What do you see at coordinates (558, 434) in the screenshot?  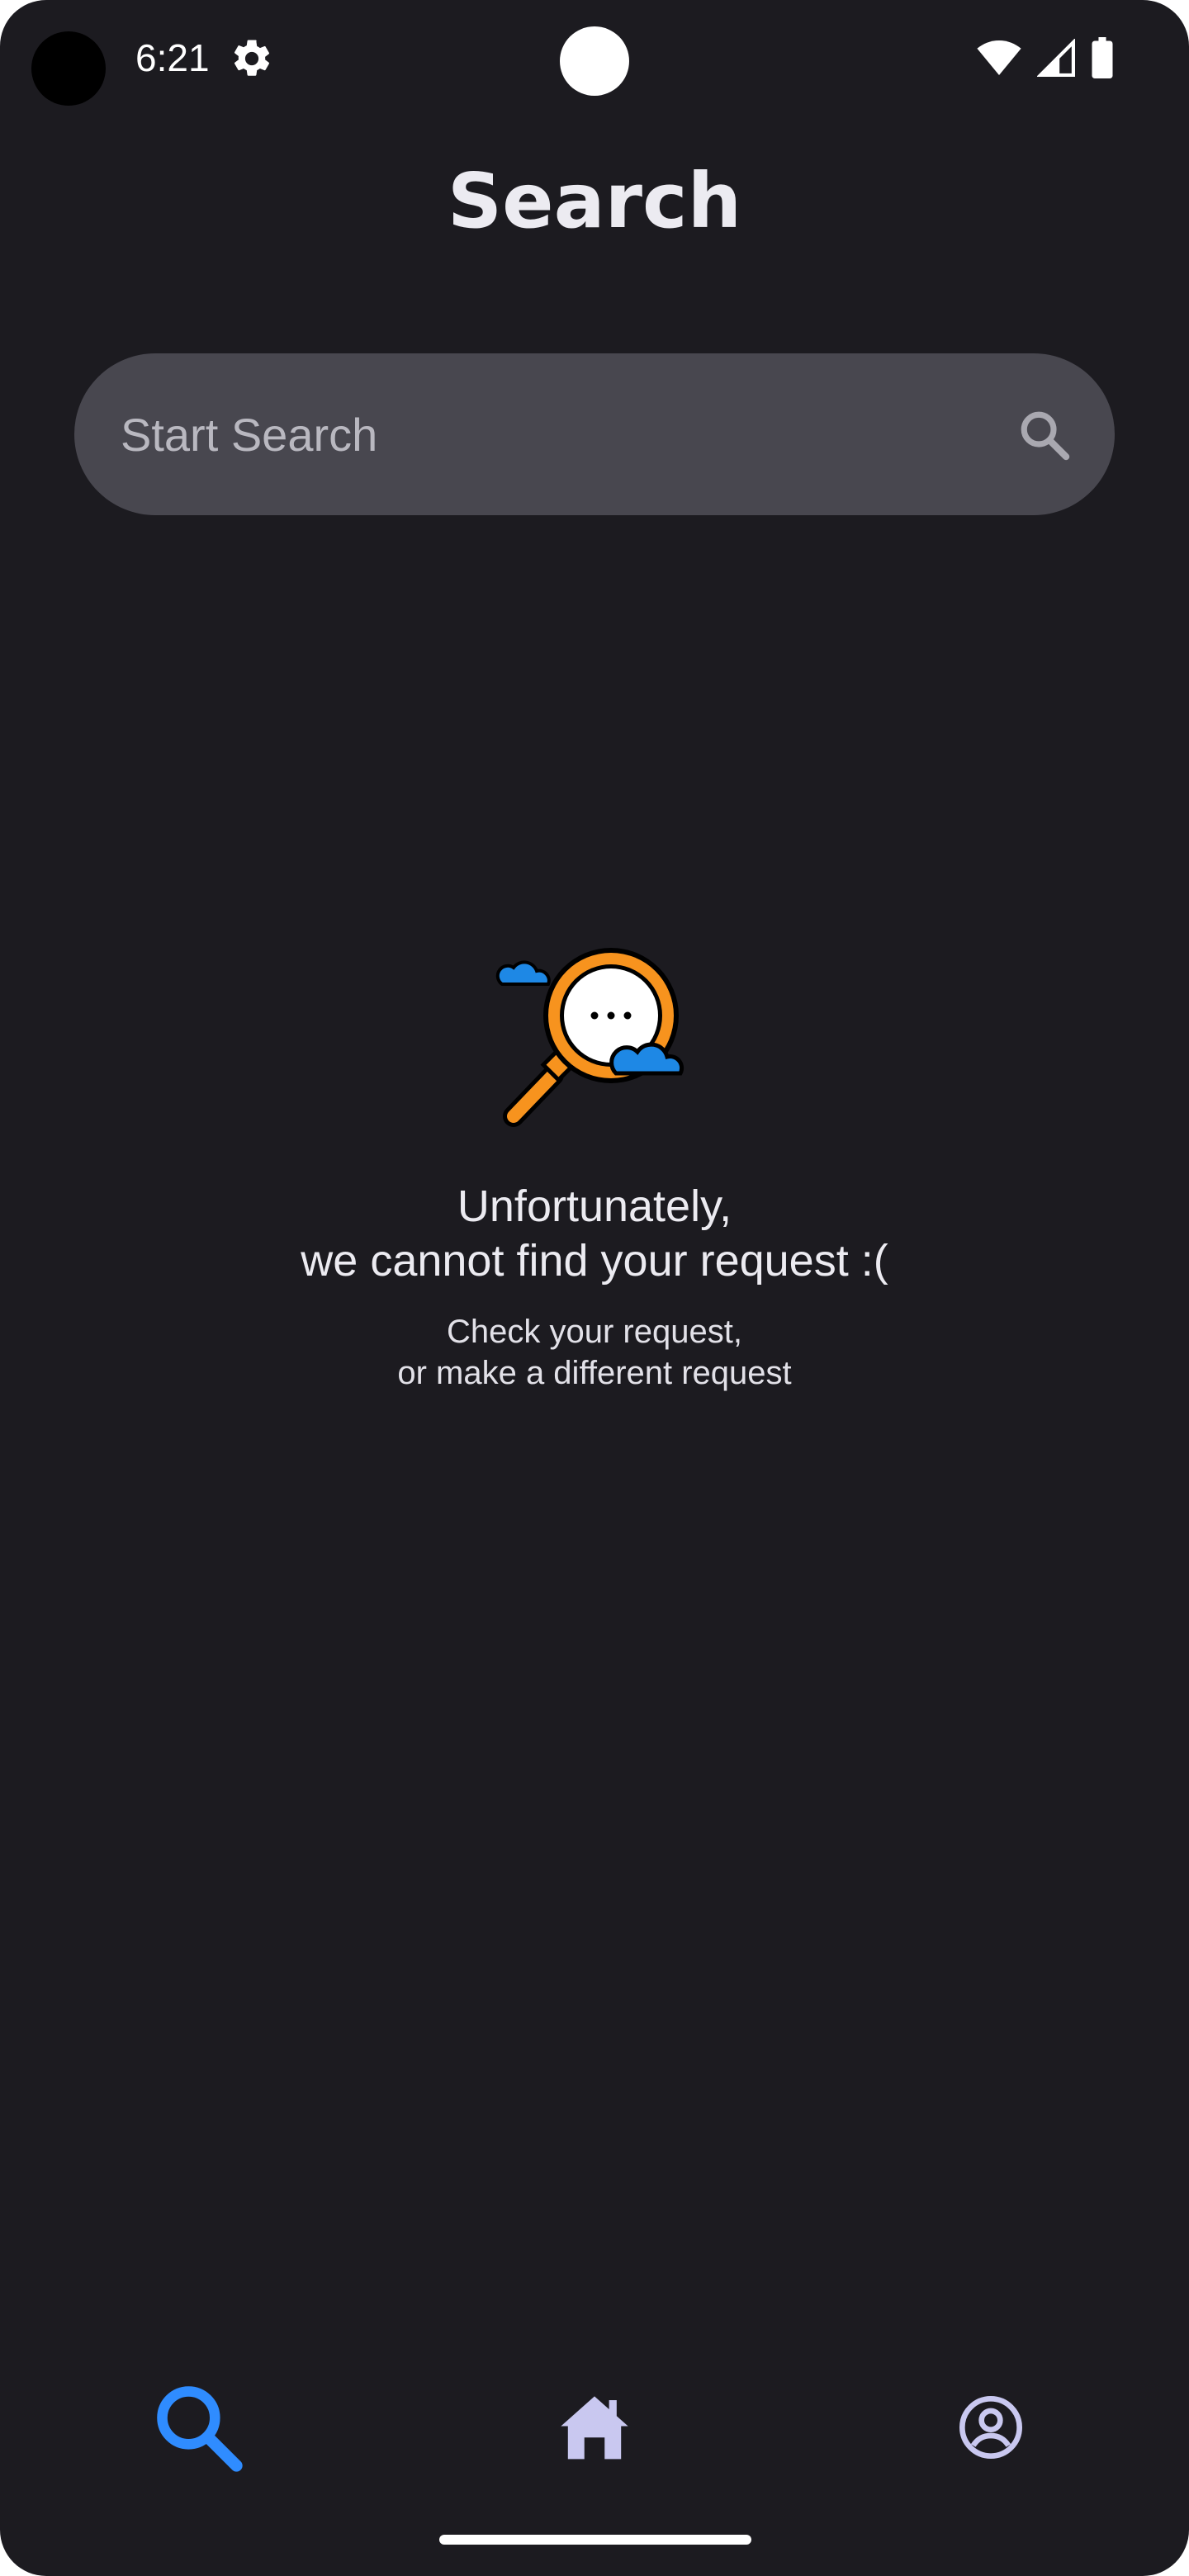 I see `search-input` at bounding box center [558, 434].